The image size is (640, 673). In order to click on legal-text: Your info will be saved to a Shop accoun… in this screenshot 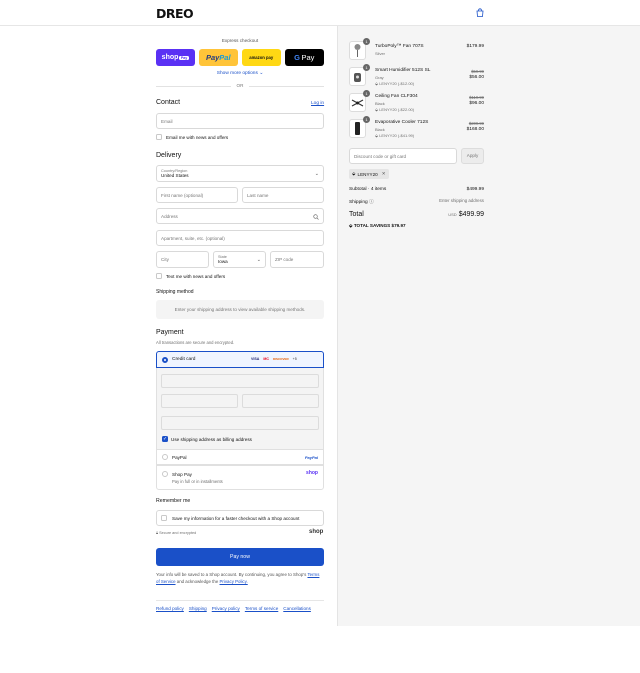, I will do `click(240, 578)`.